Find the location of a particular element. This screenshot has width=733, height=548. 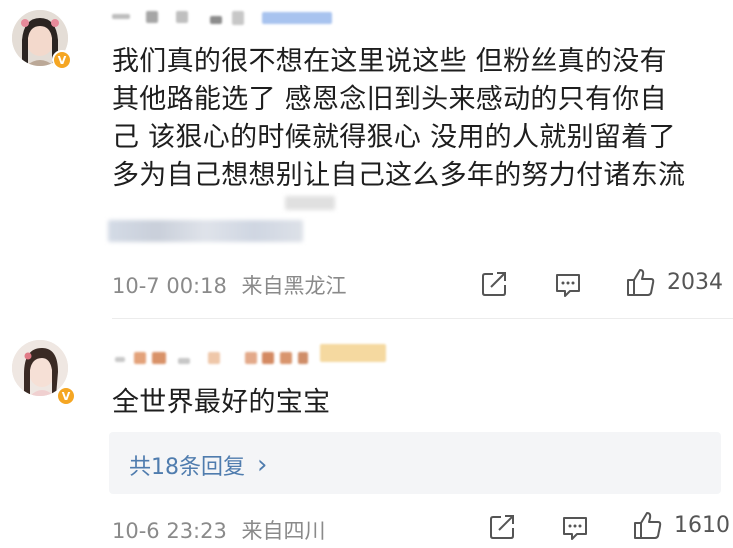

like-button: 2034 is located at coordinates (674, 282).